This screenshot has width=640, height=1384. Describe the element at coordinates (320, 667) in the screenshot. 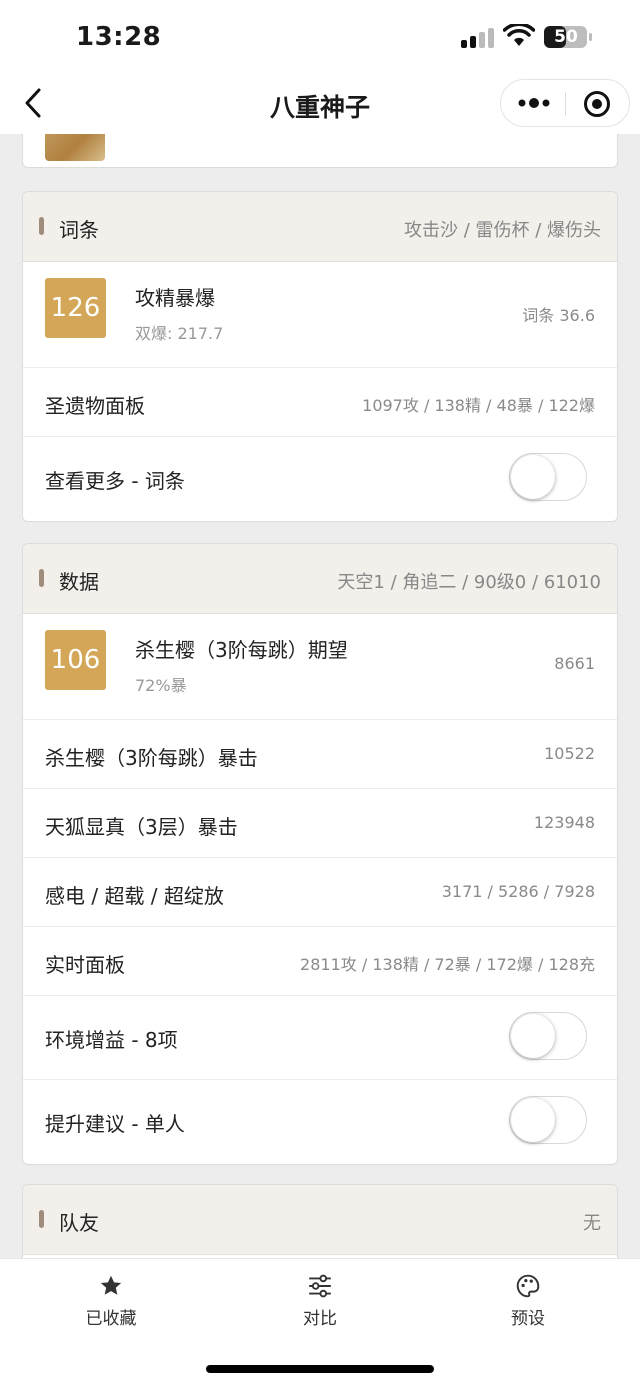

I see `featured-row: 106 杀生樱（3阶每跳）期望 72%暴 8661` at that location.